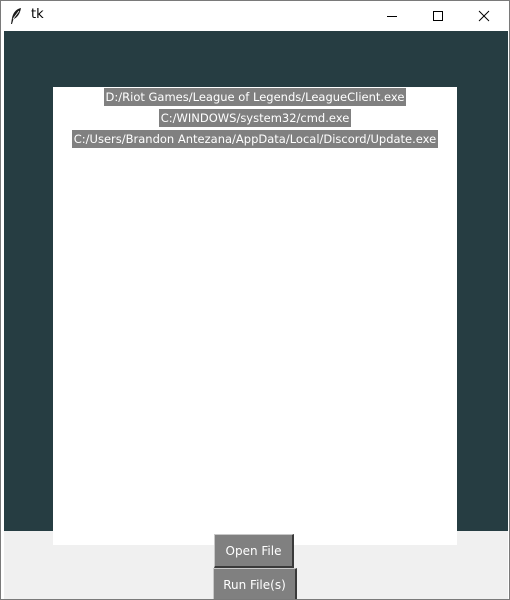  I want to click on close-button, so click(484, 16).